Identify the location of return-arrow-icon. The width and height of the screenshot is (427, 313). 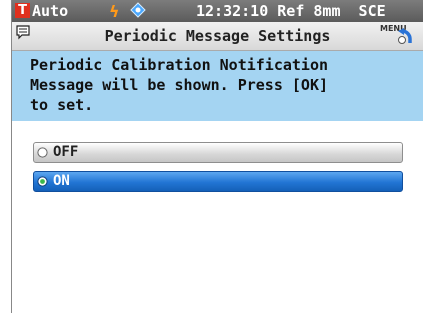
(405, 36).